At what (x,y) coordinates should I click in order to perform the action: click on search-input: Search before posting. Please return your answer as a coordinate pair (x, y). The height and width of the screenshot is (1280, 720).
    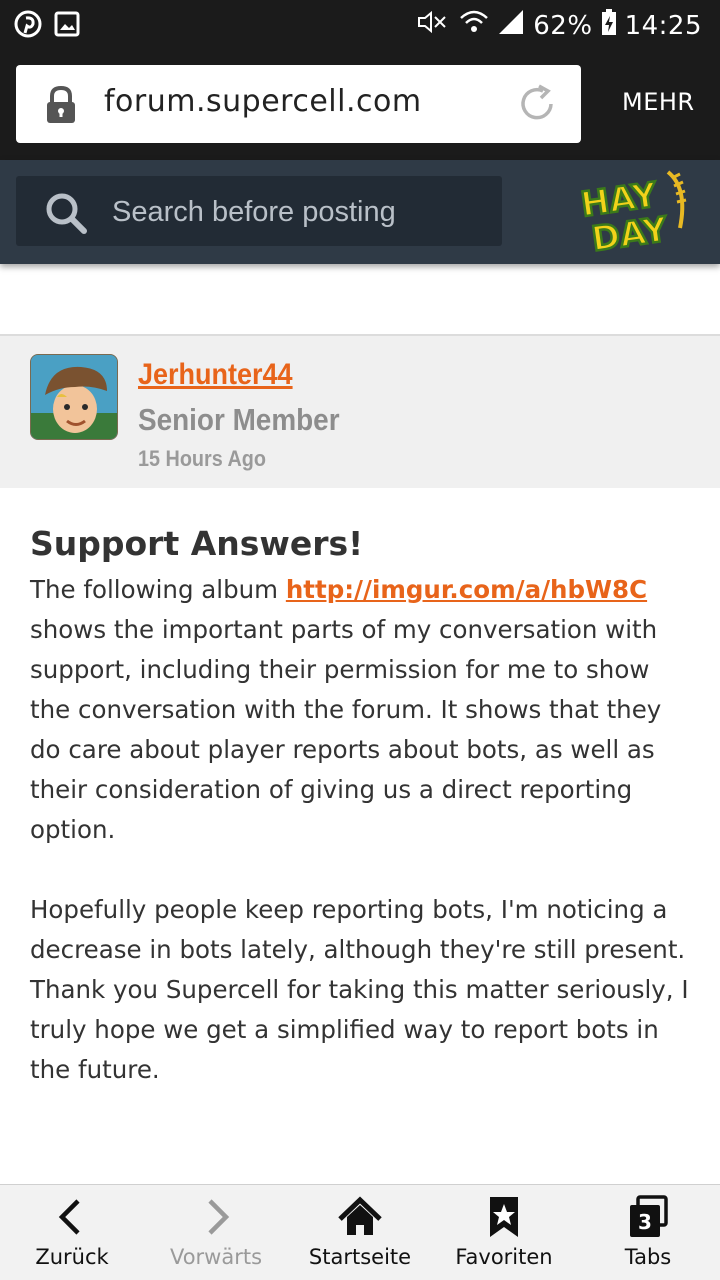
    Looking at the image, I should click on (259, 211).